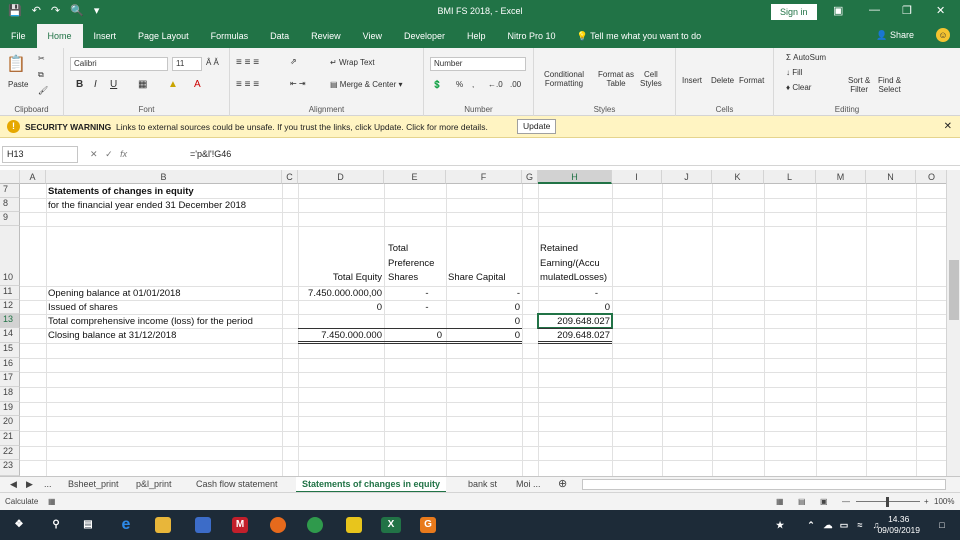 The image size is (960, 540). I want to click on format-as-table-button: Format as Table, so click(616, 79).